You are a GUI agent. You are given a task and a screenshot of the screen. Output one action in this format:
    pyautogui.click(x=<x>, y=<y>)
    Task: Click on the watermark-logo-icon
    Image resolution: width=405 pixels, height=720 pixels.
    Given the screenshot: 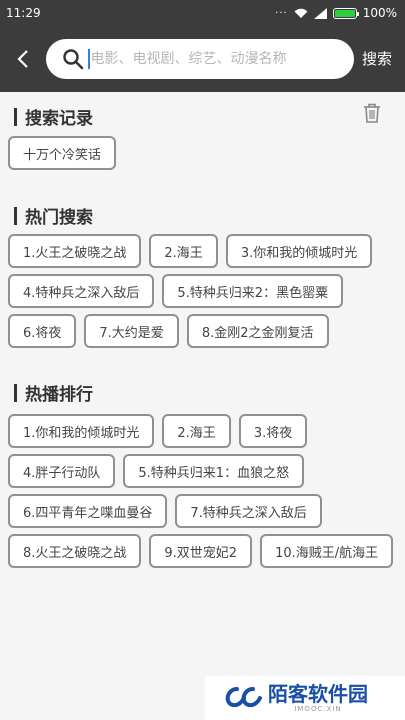 What is the action you would take?
    pyautogui.click(x=243, y=697)
    